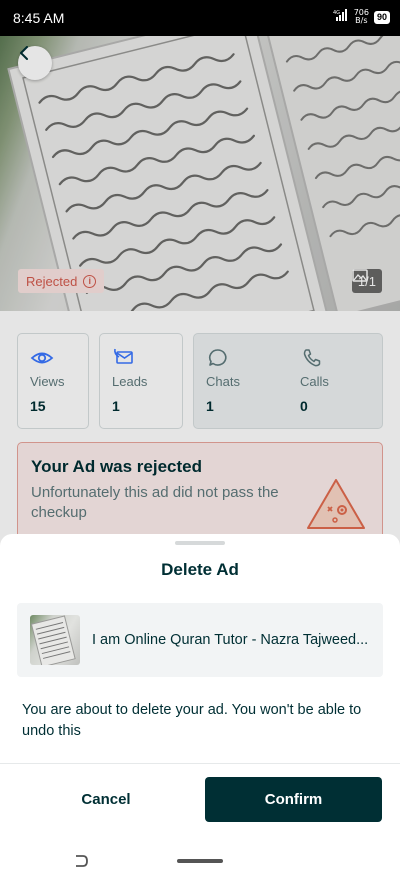 This screenshot has width=400, height=888. I want to click on battery-icon: 90, so click(381, 17).